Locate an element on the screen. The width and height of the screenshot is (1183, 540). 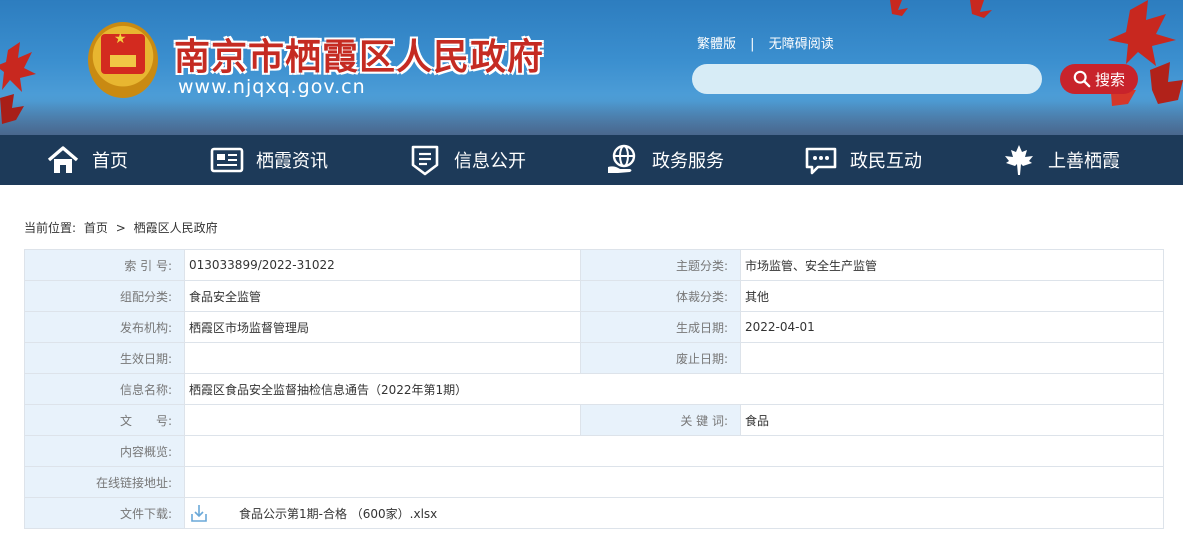
nav-label-gov-services: 政务服务 is located at coordinates (688, 161).